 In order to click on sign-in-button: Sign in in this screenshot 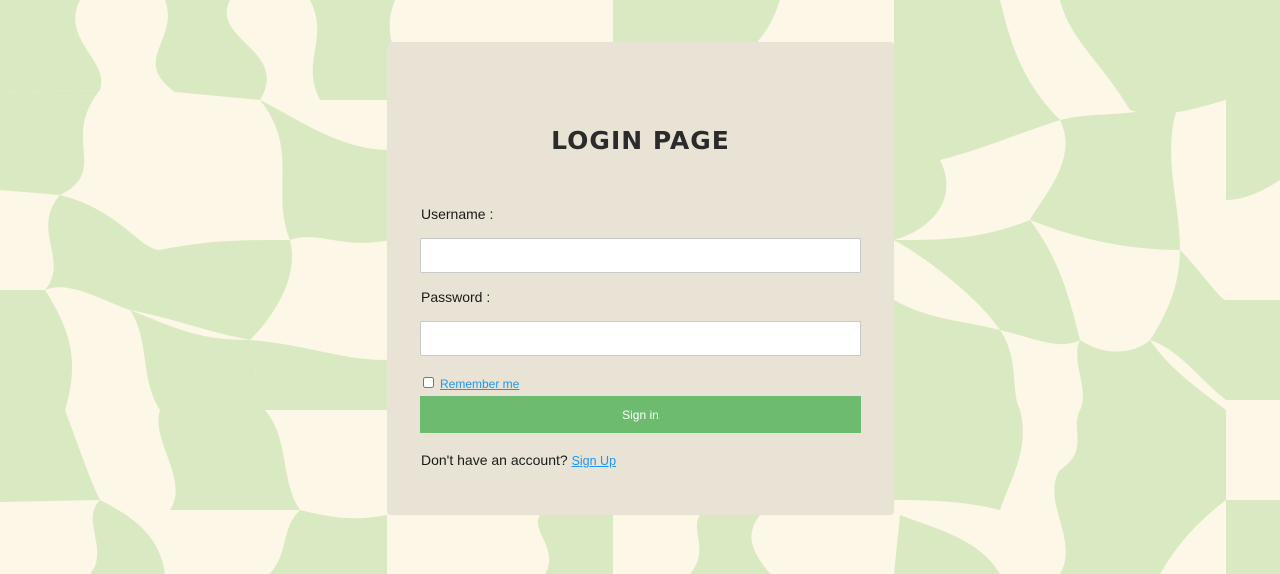, I will do `click(640, 414)`.